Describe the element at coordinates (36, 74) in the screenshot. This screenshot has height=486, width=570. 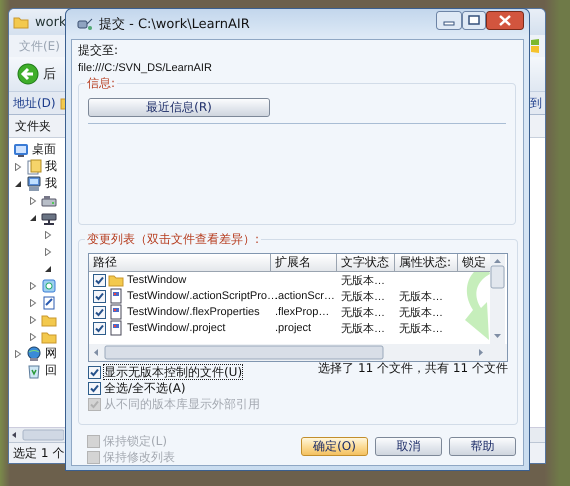
I see `back-button: 后` at that location.